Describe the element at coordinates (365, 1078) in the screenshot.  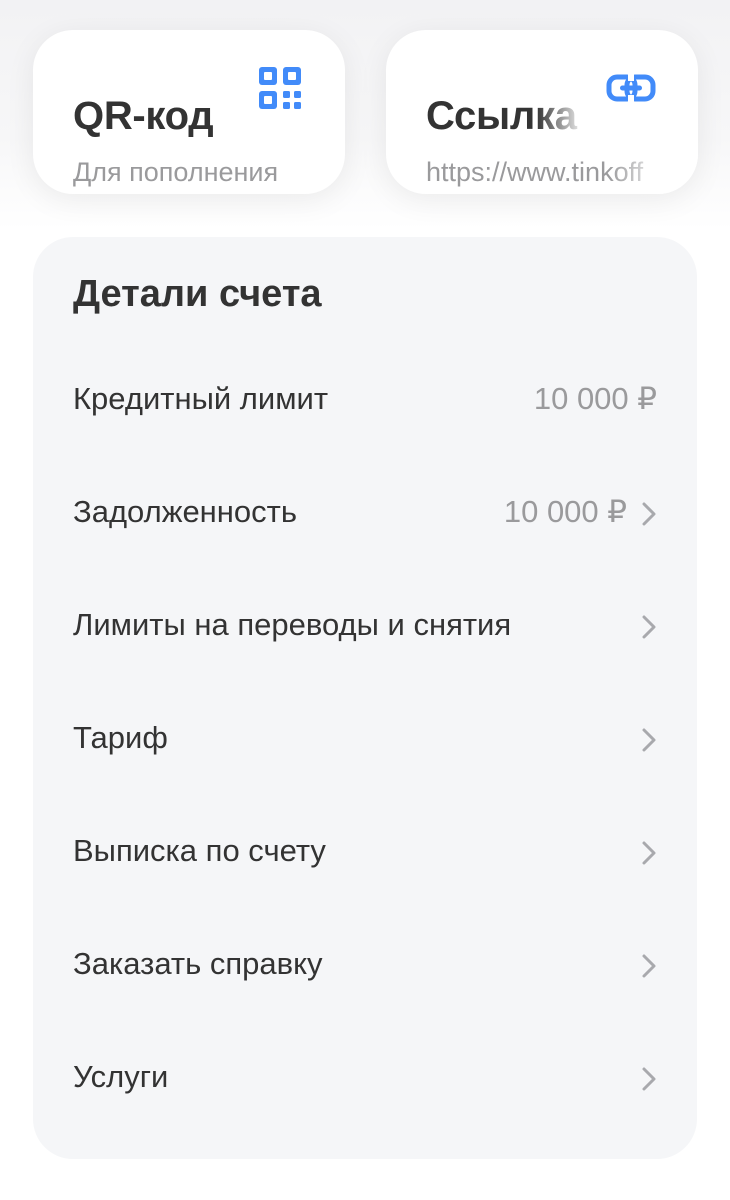
I see `services-row: Услуги` at that location.